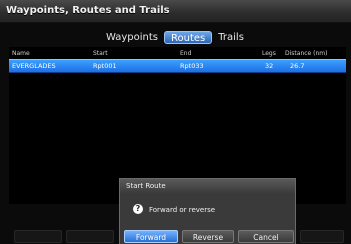 The image size is (351, 244). Describe the element at coordinates (269, 66) in the screenshot. I see `route-legs: 32` at that location.